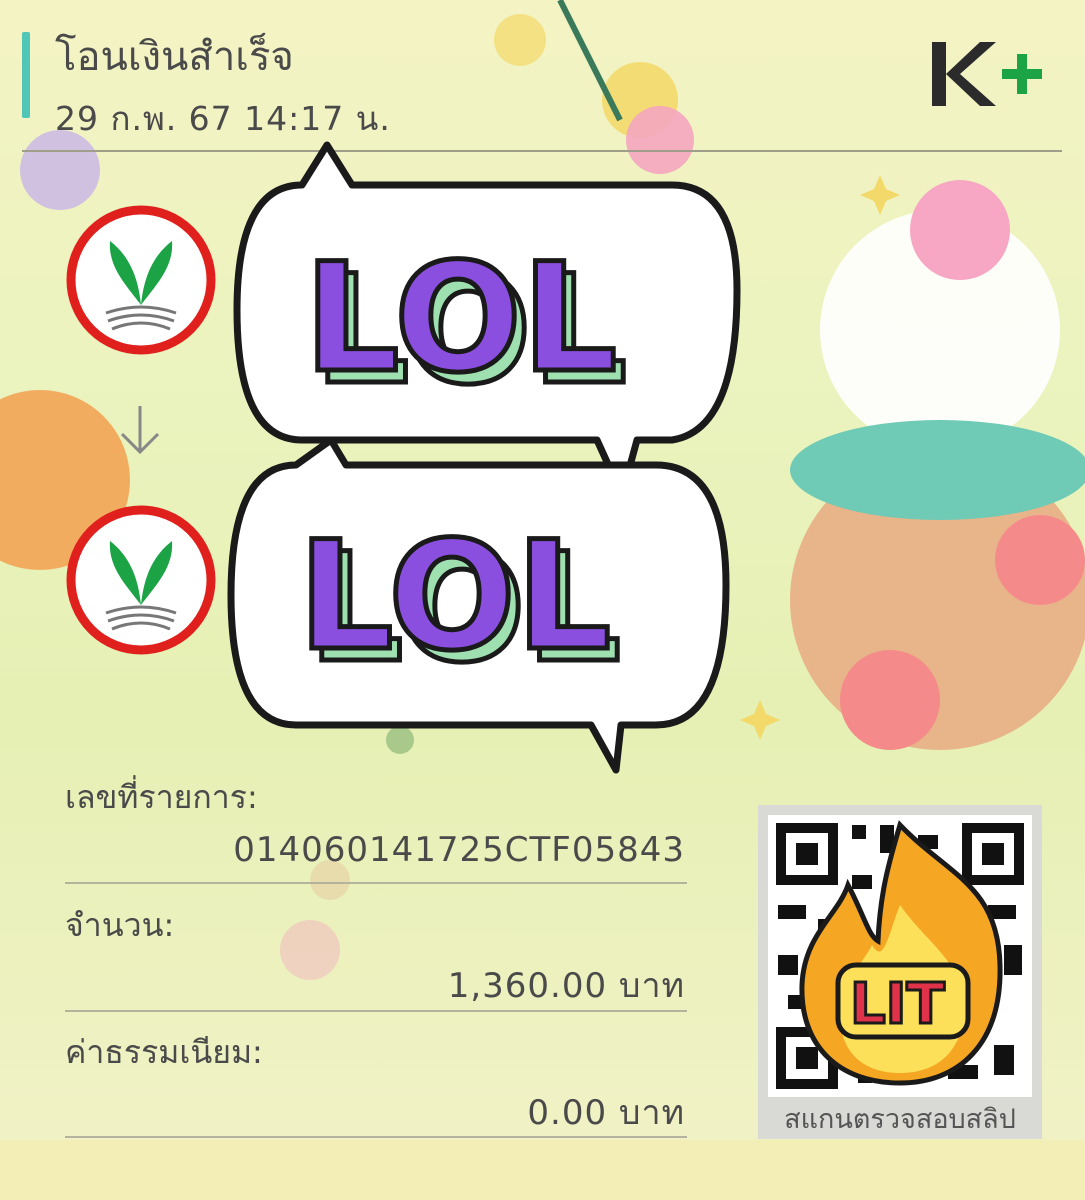  Describe the element at coordinates (141, 580) in the screenshot. I see `receiver-bank-logo` at that location.